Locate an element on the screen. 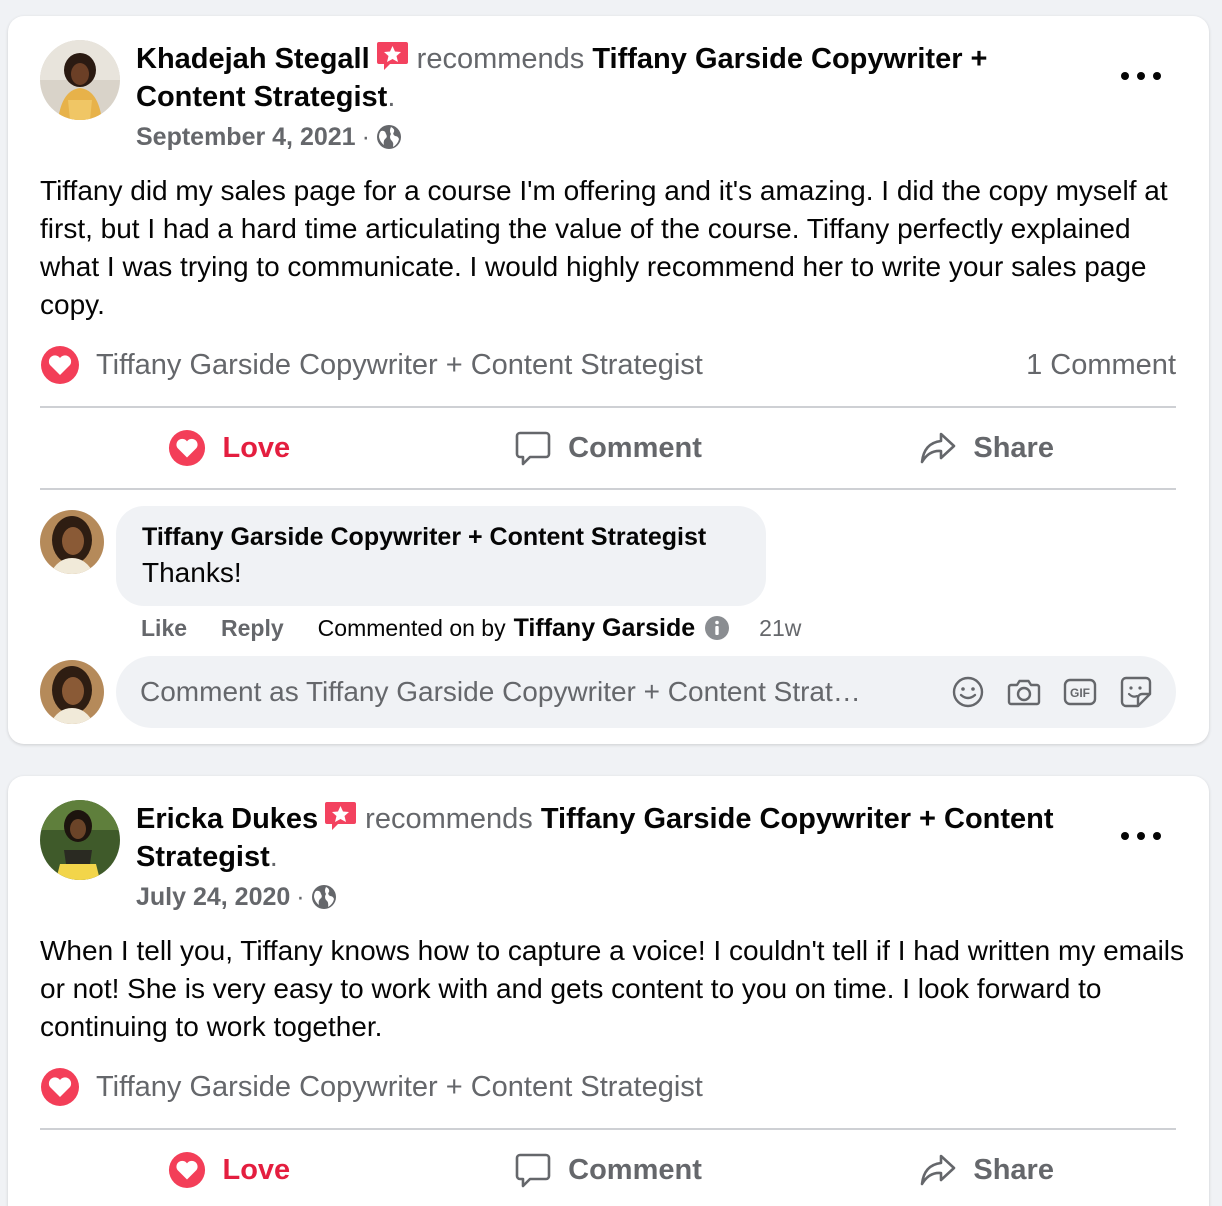  sticker-icon is located at coordinates (1136, 692).